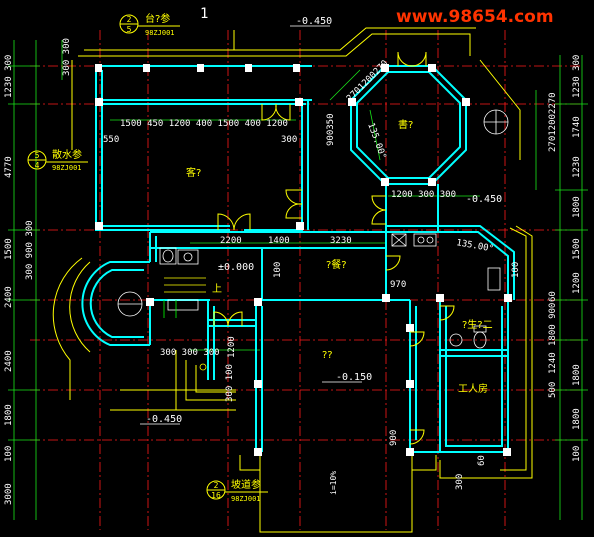 The image size is (594, 537). Describe the element at coordinates (204, 14) in the screenshot. I see `axis-mark: 1` at that location.